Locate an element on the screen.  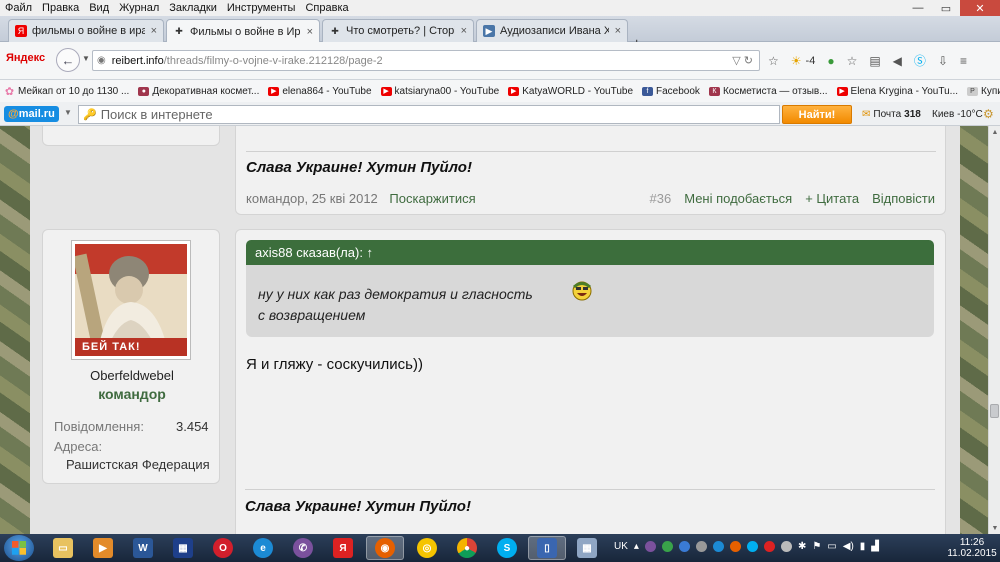
quote-button: + Цитата is located at coordinates (832, 198).